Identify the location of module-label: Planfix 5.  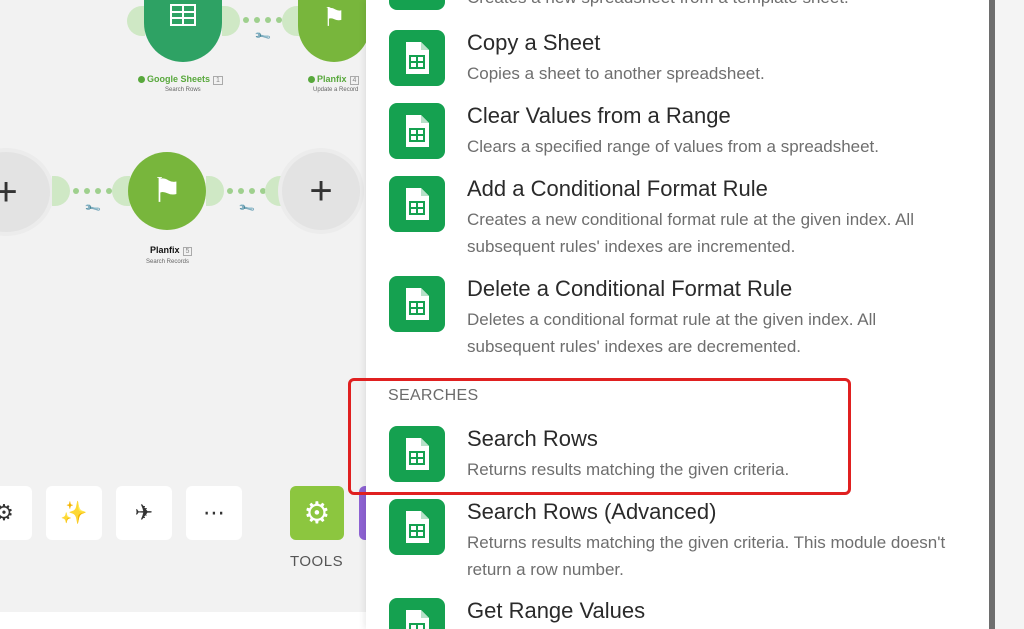
(171, 250).